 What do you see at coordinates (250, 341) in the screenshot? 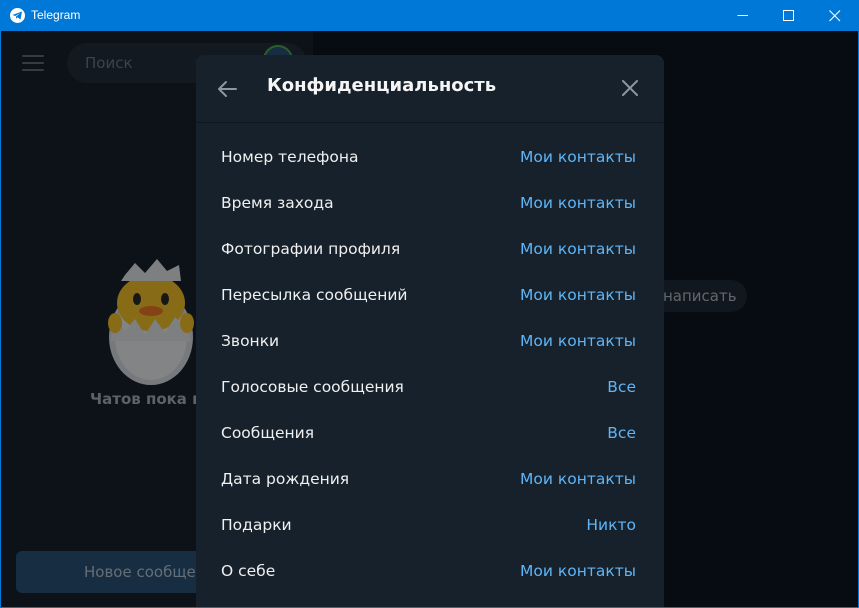
I see `row-label: Звонки` at bounding box center [250, 341].